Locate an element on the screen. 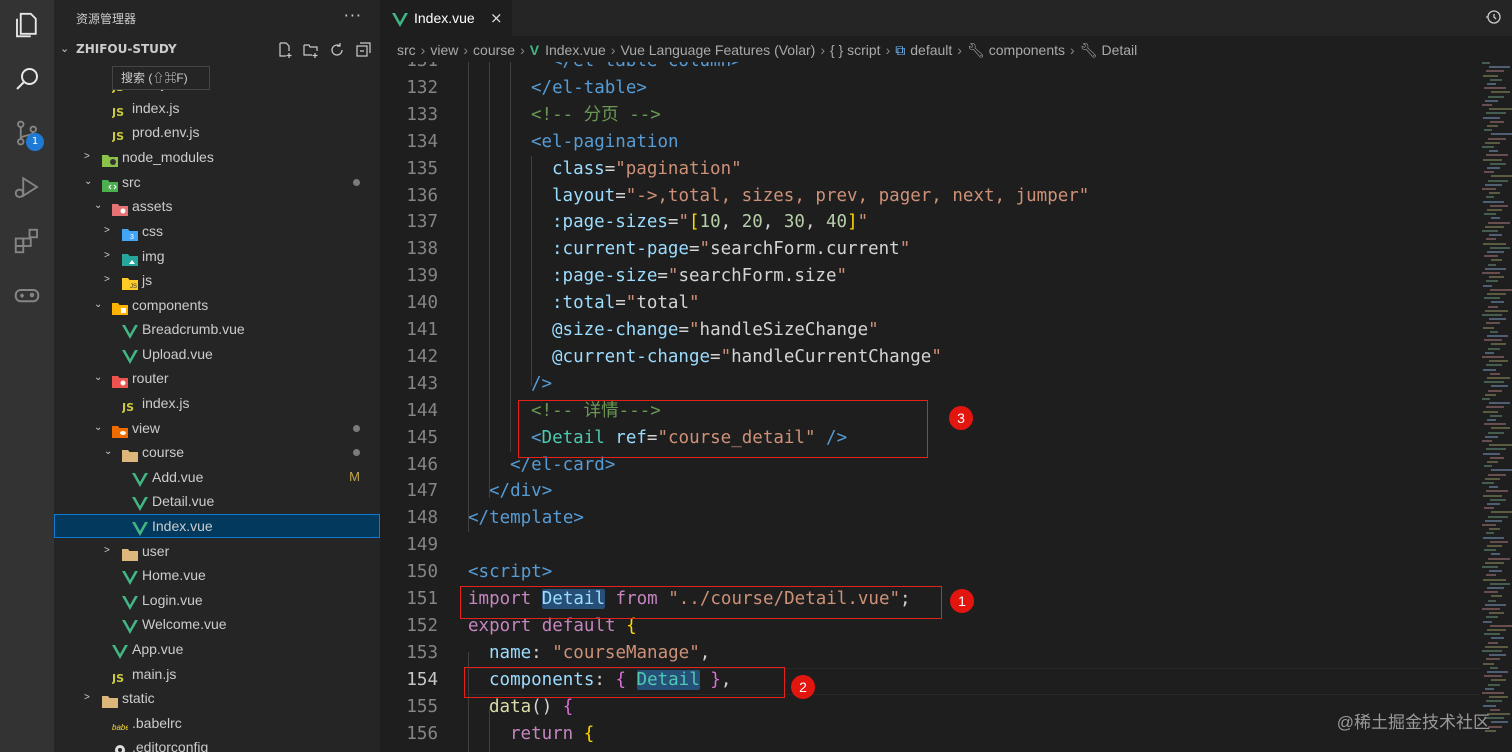 The width and height of the screenshot is (1512, 752). run-debug-icon is located at coordinates (27, 187).